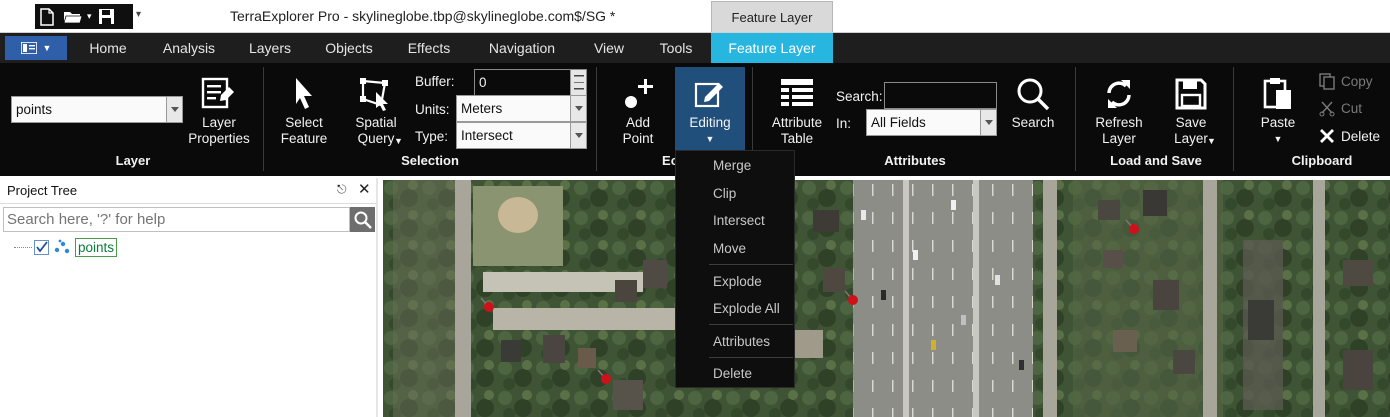 This screenshot has height=417, width=1390. I want to click on menu-item-move: Move, so click(729, 248).